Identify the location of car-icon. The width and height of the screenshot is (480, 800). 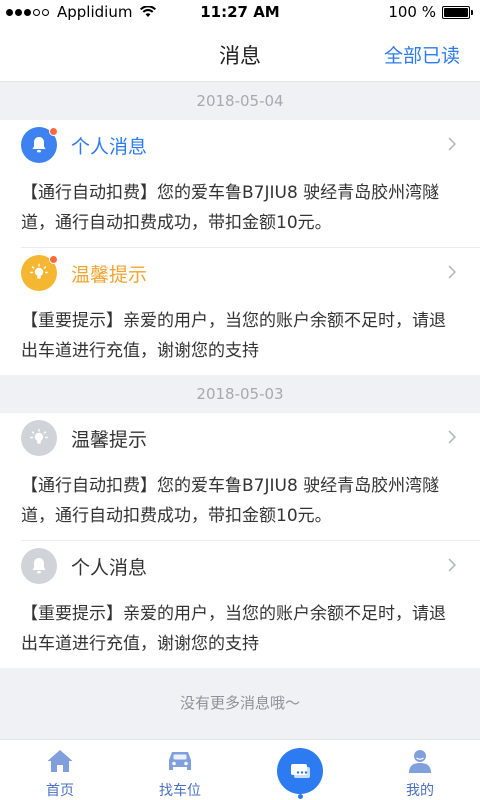
(180, 761).